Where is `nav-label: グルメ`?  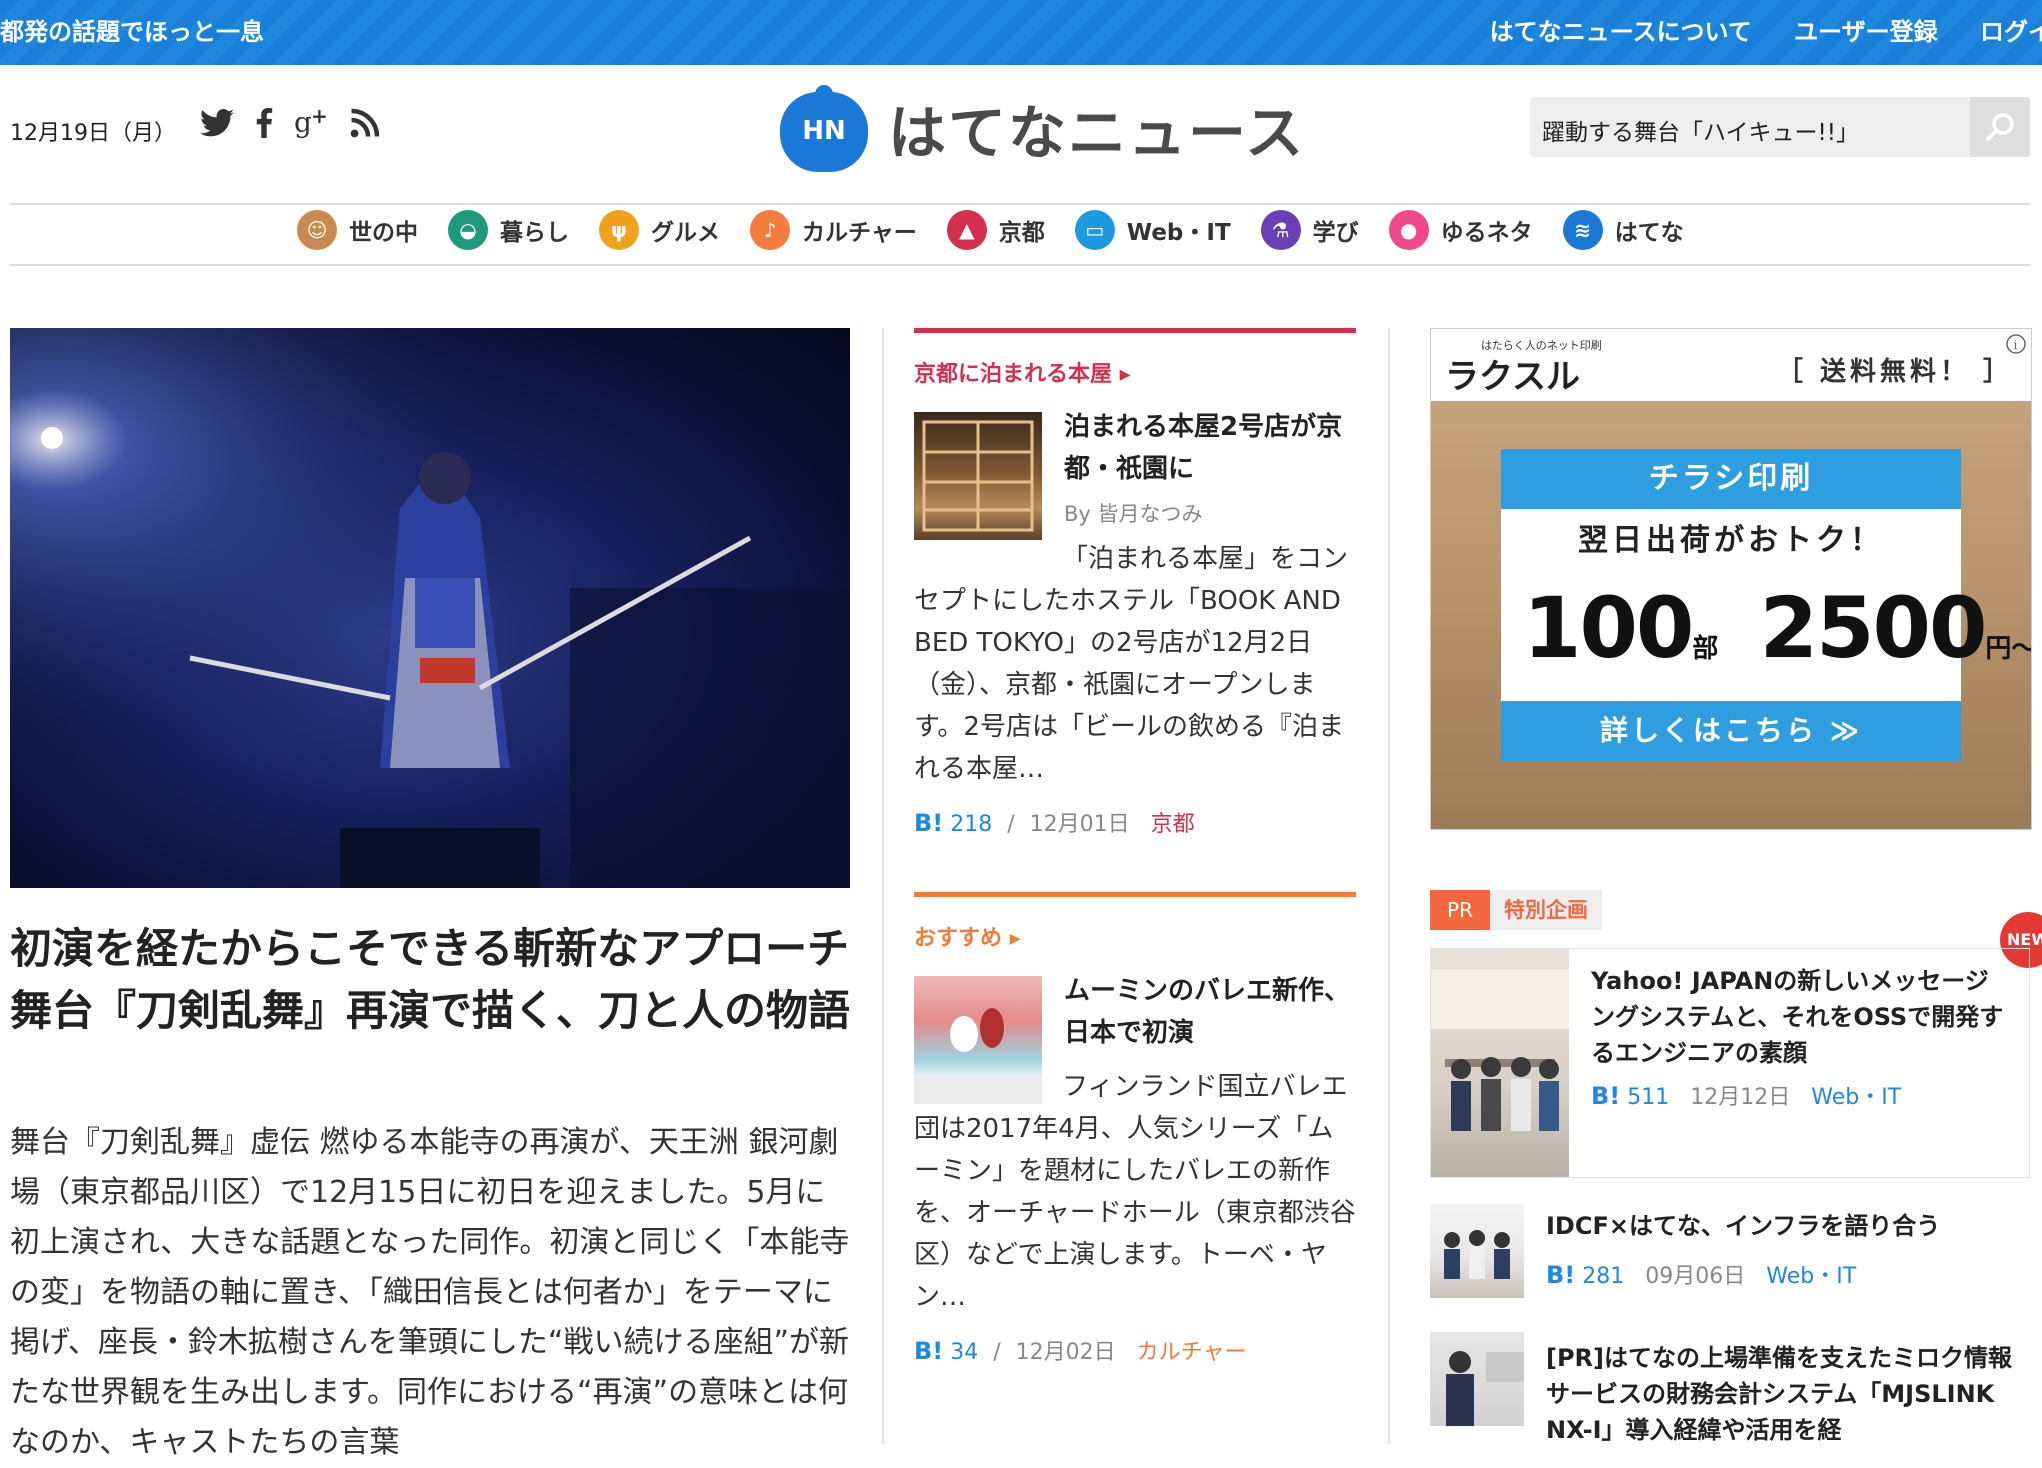 nav-label: グルメ is located at coordinates (685, 233).